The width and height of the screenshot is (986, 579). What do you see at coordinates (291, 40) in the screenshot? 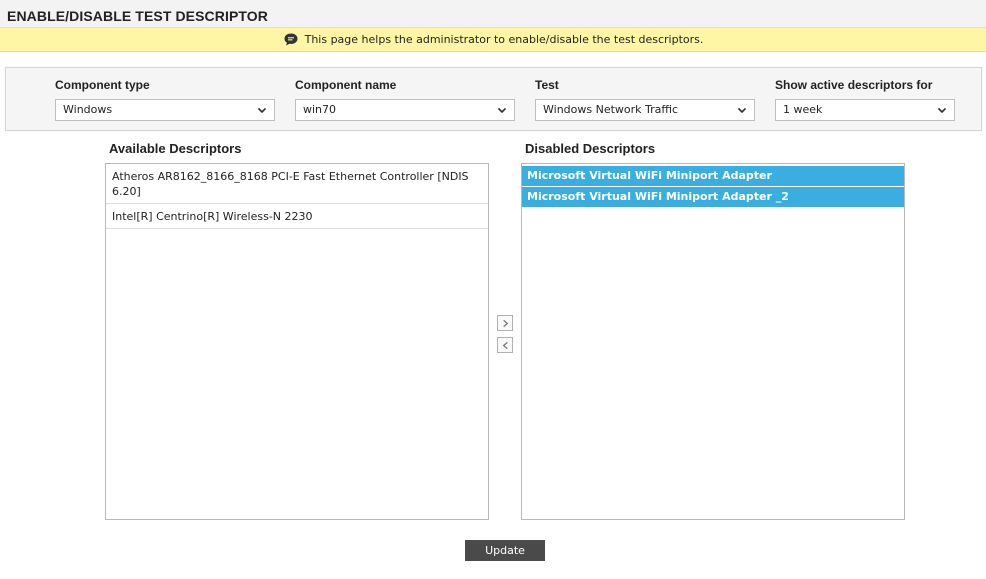
I see `speech-bubble-icon` at bounding box center [291, 40].